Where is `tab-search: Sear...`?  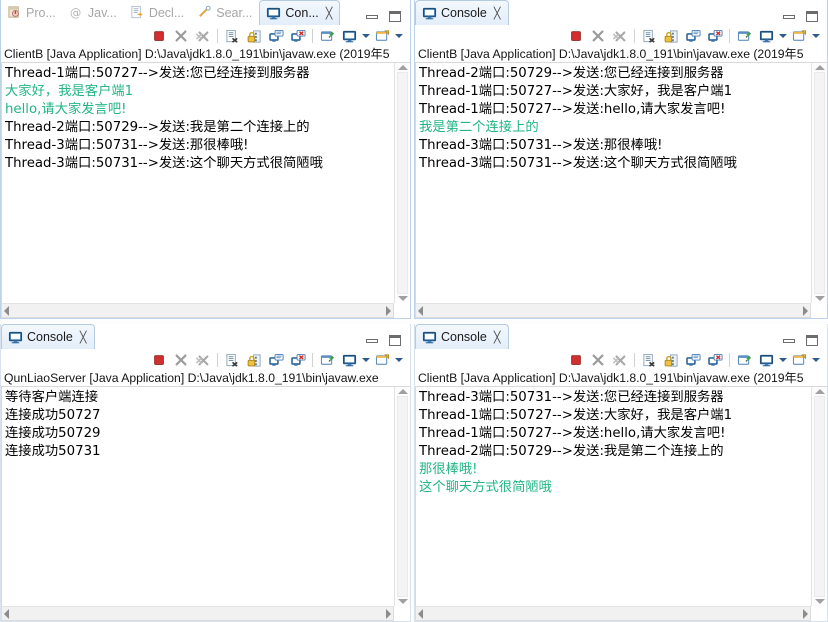
tab-search: Sear... is located at coordinates (225, 12).